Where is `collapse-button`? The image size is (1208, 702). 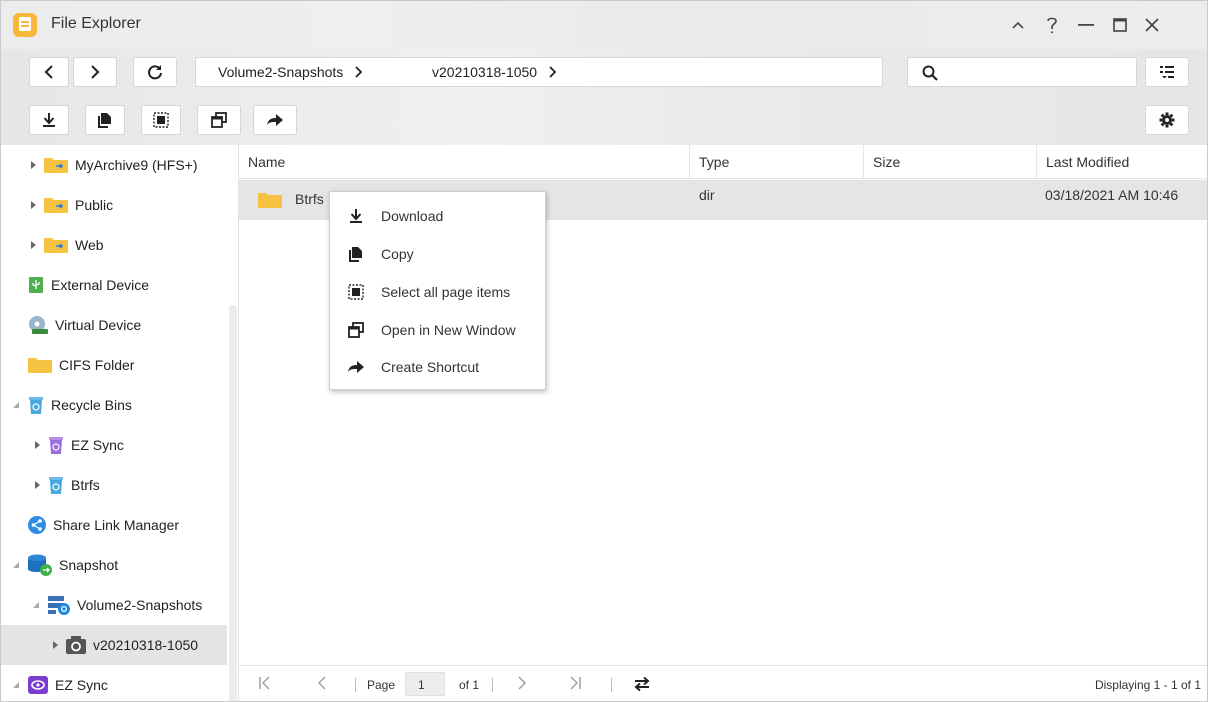 collapse-button is located at coordinates (1018, 25).